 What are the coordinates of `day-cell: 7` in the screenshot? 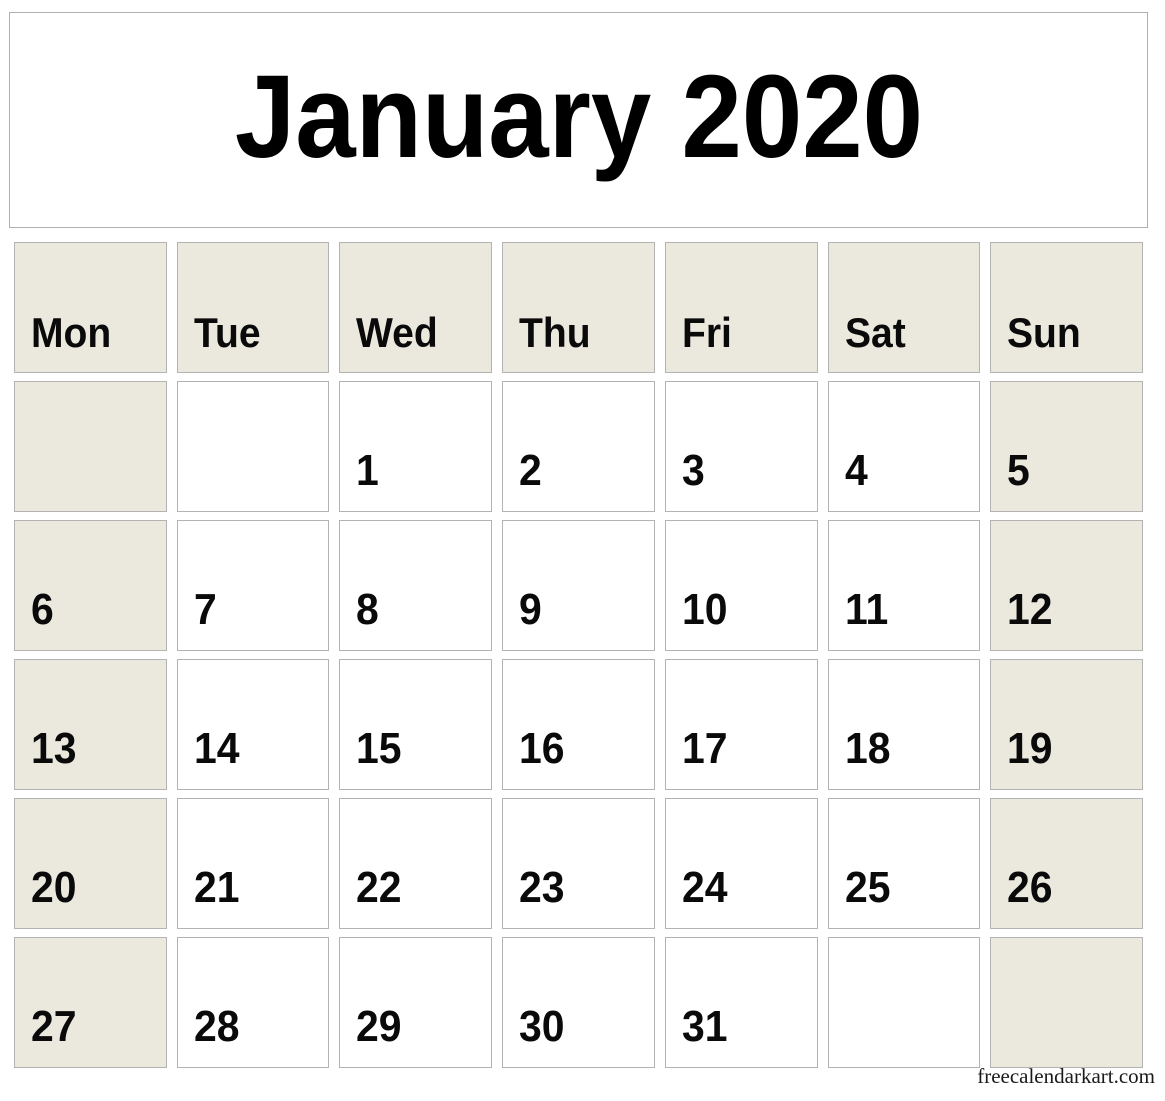 It's located at (253, 585).